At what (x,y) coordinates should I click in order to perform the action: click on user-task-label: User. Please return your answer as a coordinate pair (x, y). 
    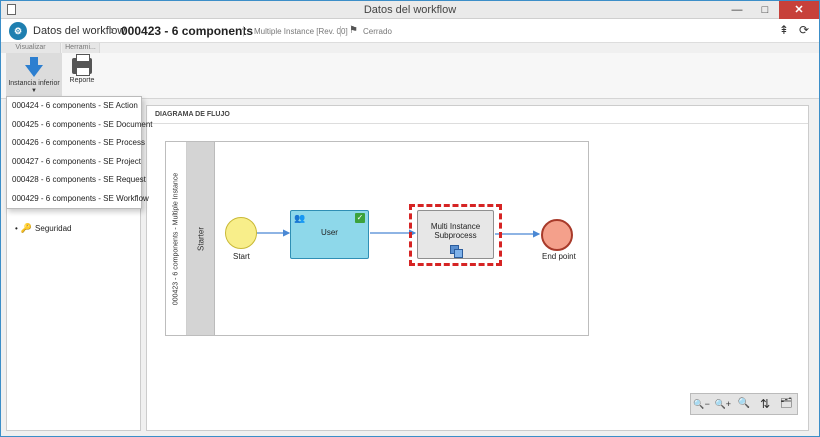
    Looking at the image, I should click on (329, 232).